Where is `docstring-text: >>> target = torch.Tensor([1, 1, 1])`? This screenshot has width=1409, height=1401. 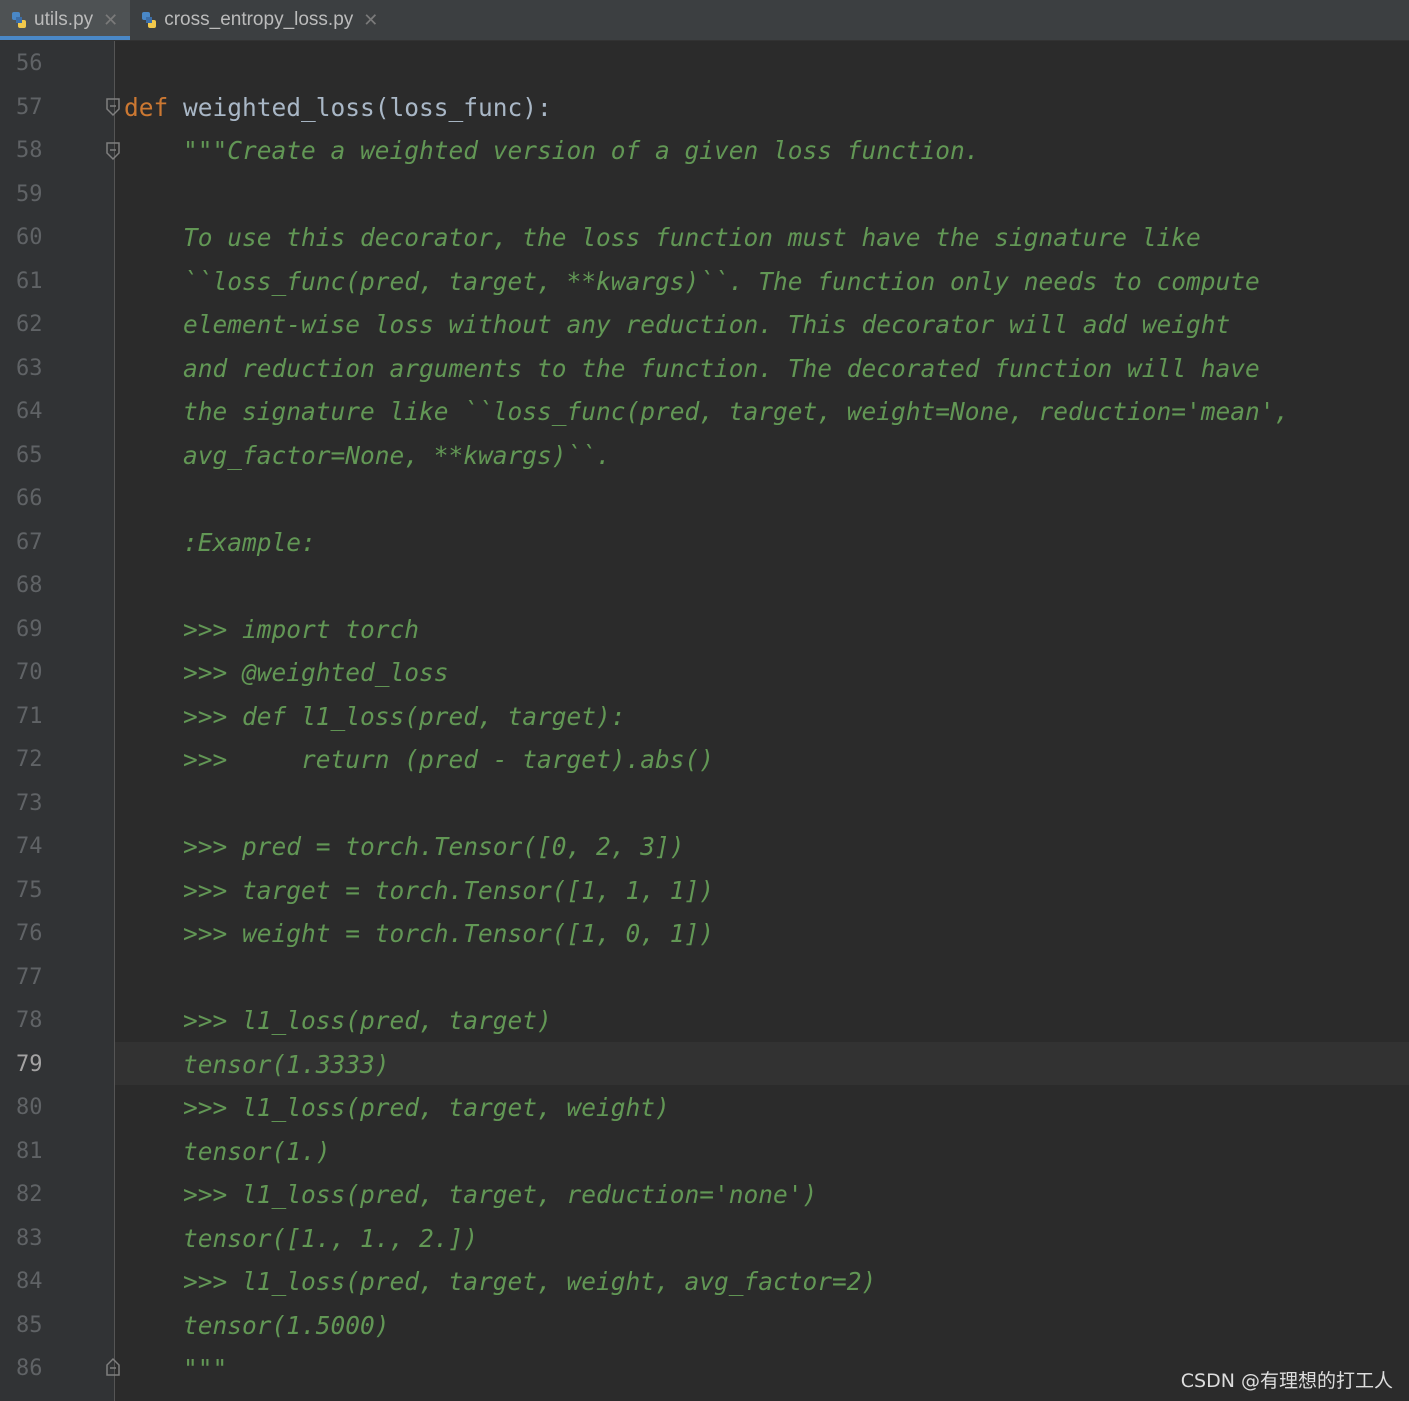
docstring-text: >>> target = torch.Tensor([1, 1, 1]) is located at coordinates (419, 890).